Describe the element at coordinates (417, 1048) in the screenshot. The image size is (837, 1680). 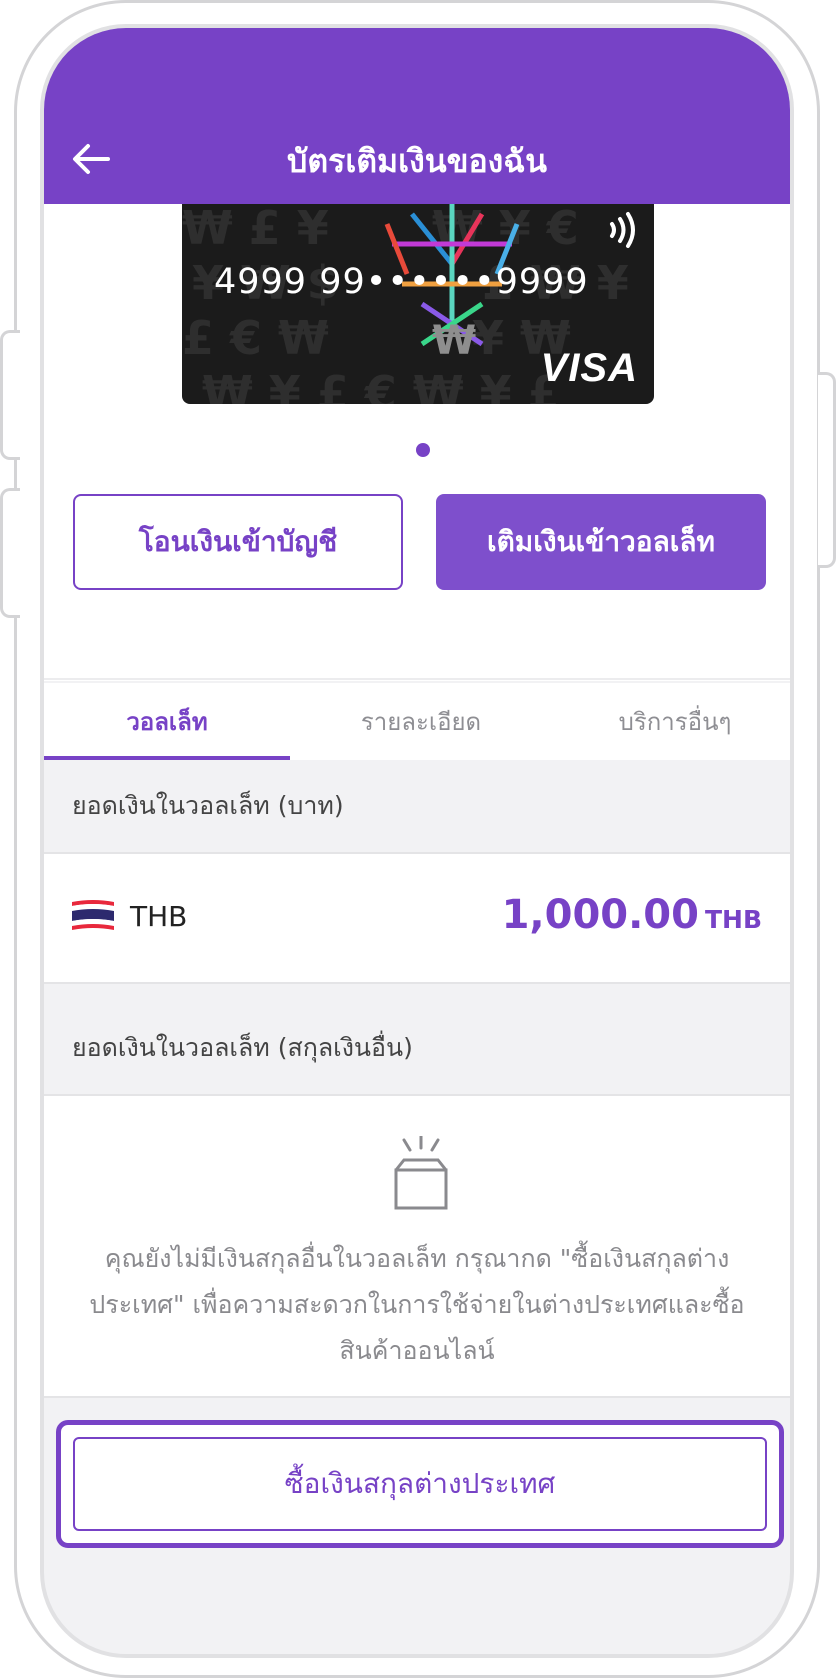
I see `other-currency-heading: ยอดเงินในวอลเล็ท (สกุลเงินอื่น)` at that location.